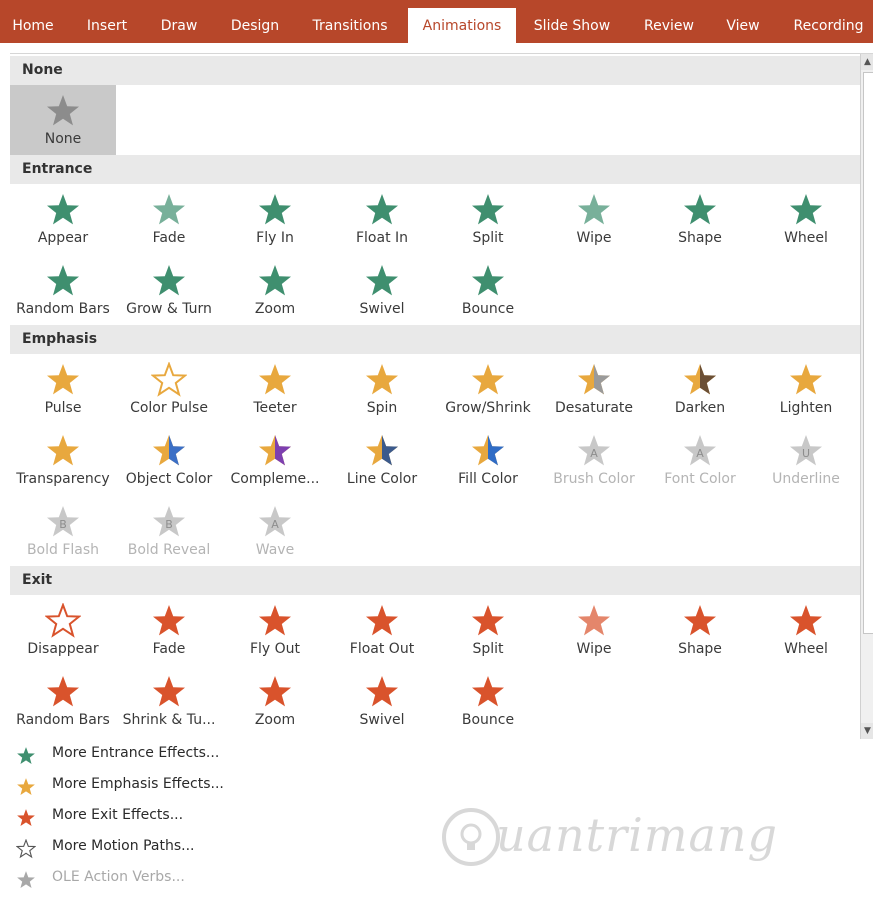  What do you see at coordinates (382, 309) in the screenshot?
I see `effect-label: Swivel` at bounding box center [382, 309].